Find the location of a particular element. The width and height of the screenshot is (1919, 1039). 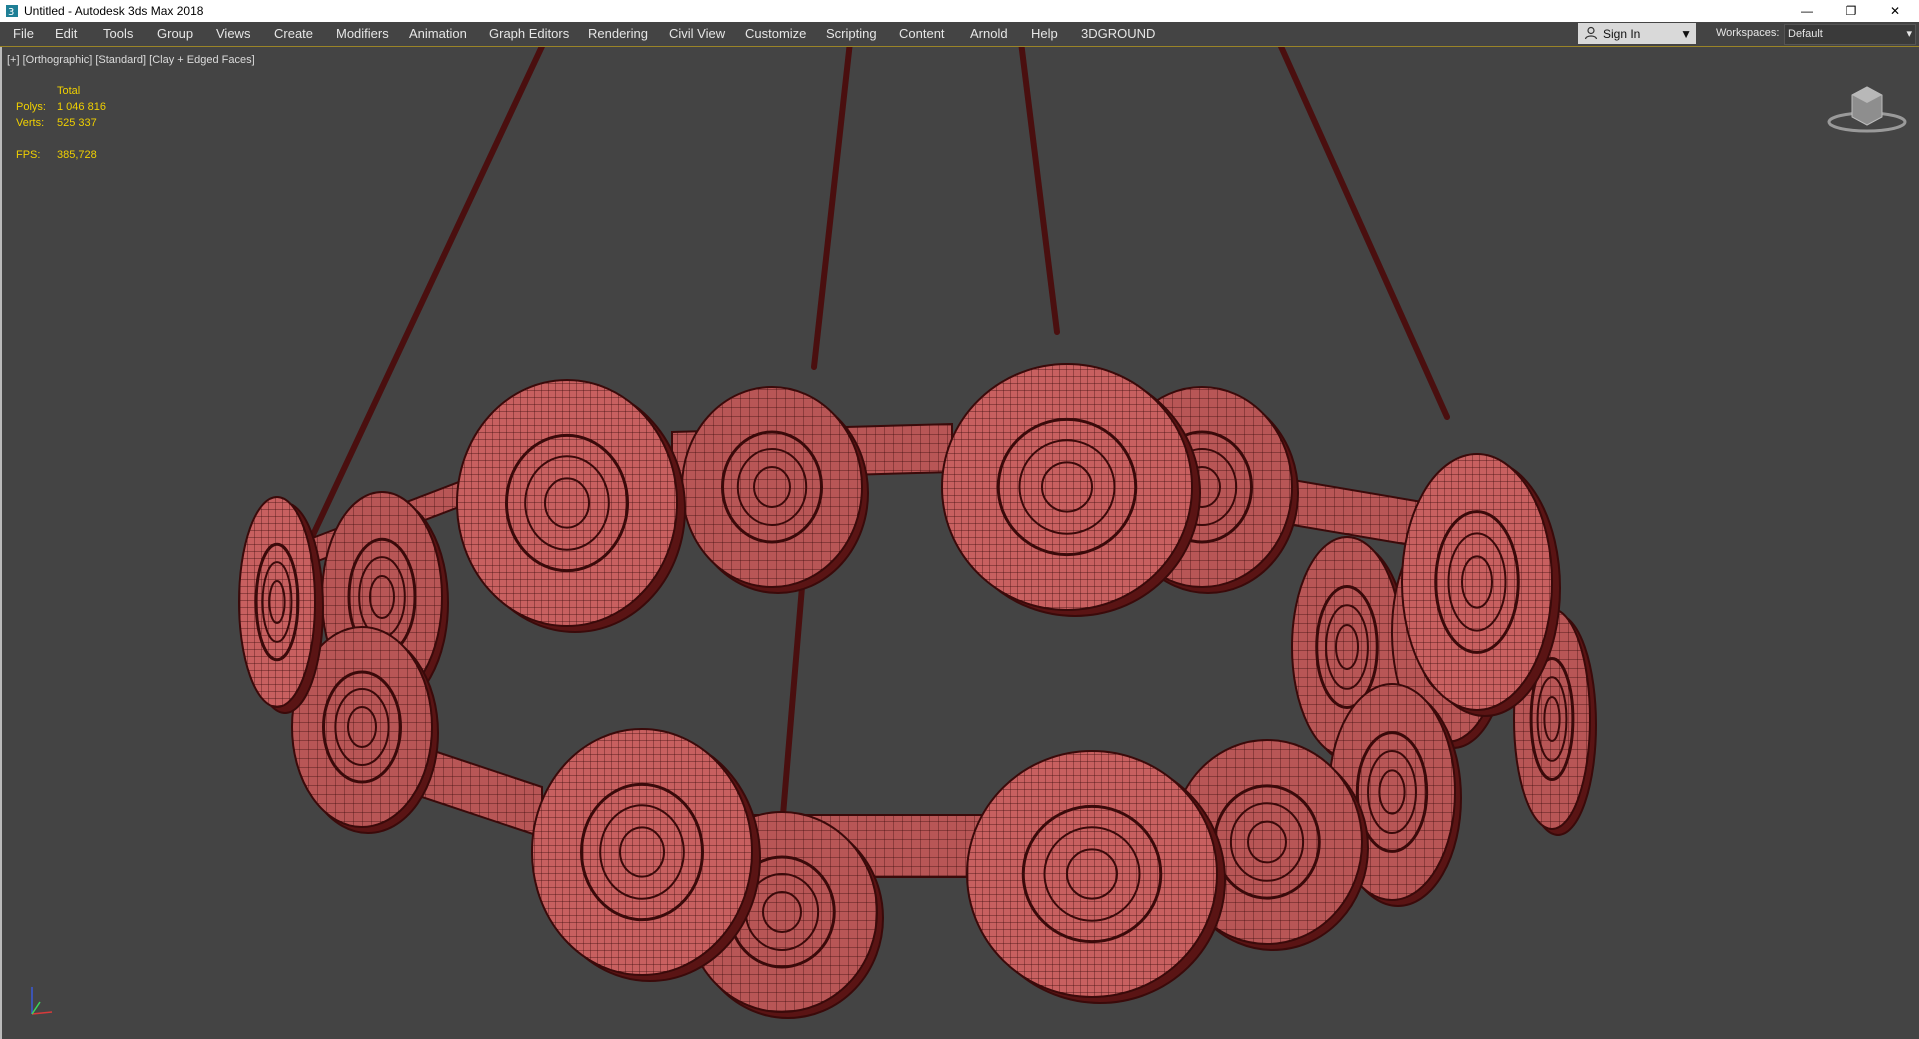

restore-button: ❐ is located at coordinates (1851, 11).